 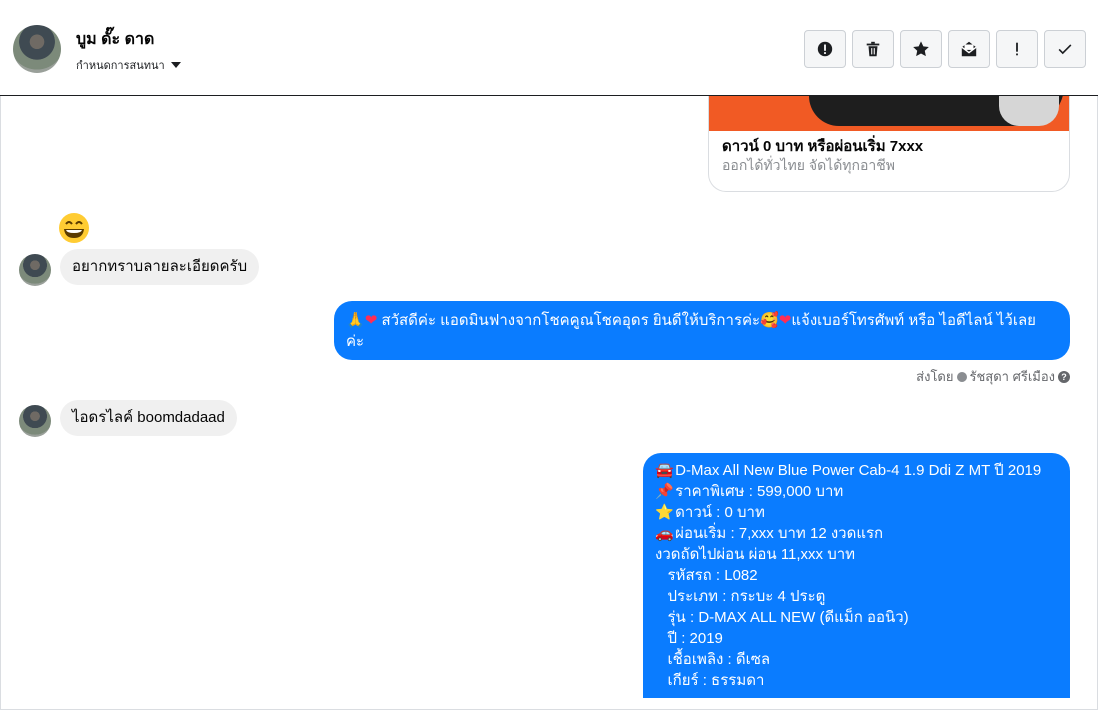 I want to click on exclamation-icon, so click(x=1017, y=49).